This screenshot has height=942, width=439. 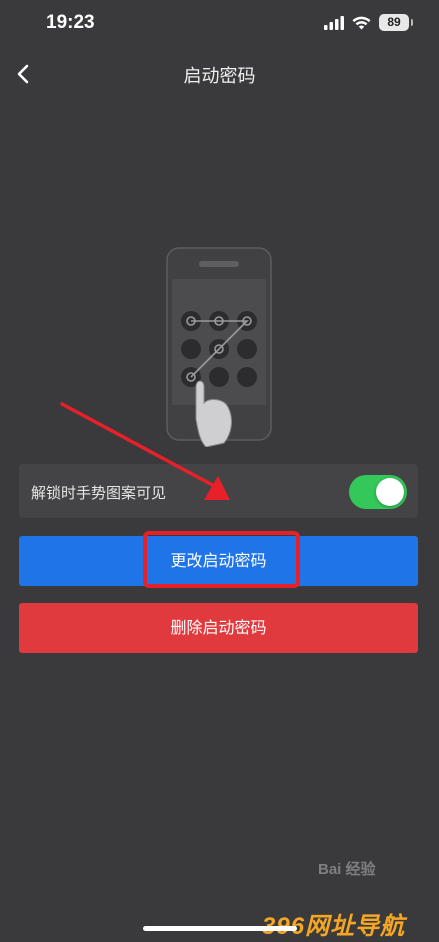 What do you see at coordinates (145, 451) in the screenshot?
I see `annotation-arrow-icon` at bounding box center [145, 451].